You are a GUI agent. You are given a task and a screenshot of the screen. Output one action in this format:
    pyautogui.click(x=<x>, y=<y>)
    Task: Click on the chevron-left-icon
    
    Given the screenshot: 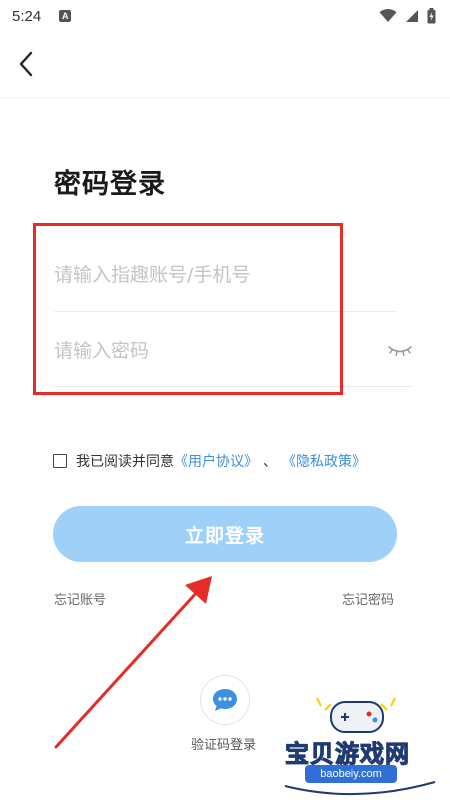 What is the action you would take?
    pyautogui.click(x=26, y=64)
    